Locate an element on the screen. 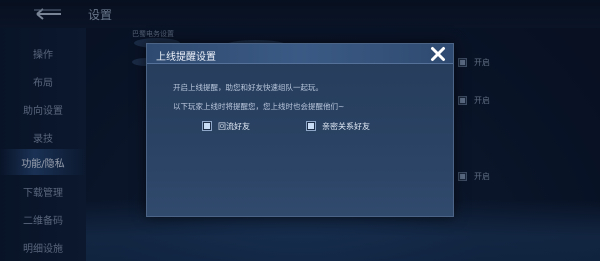 This screenshot has width=600, height=261. option-label: 回流好友 is located at coordinates (234, 126).